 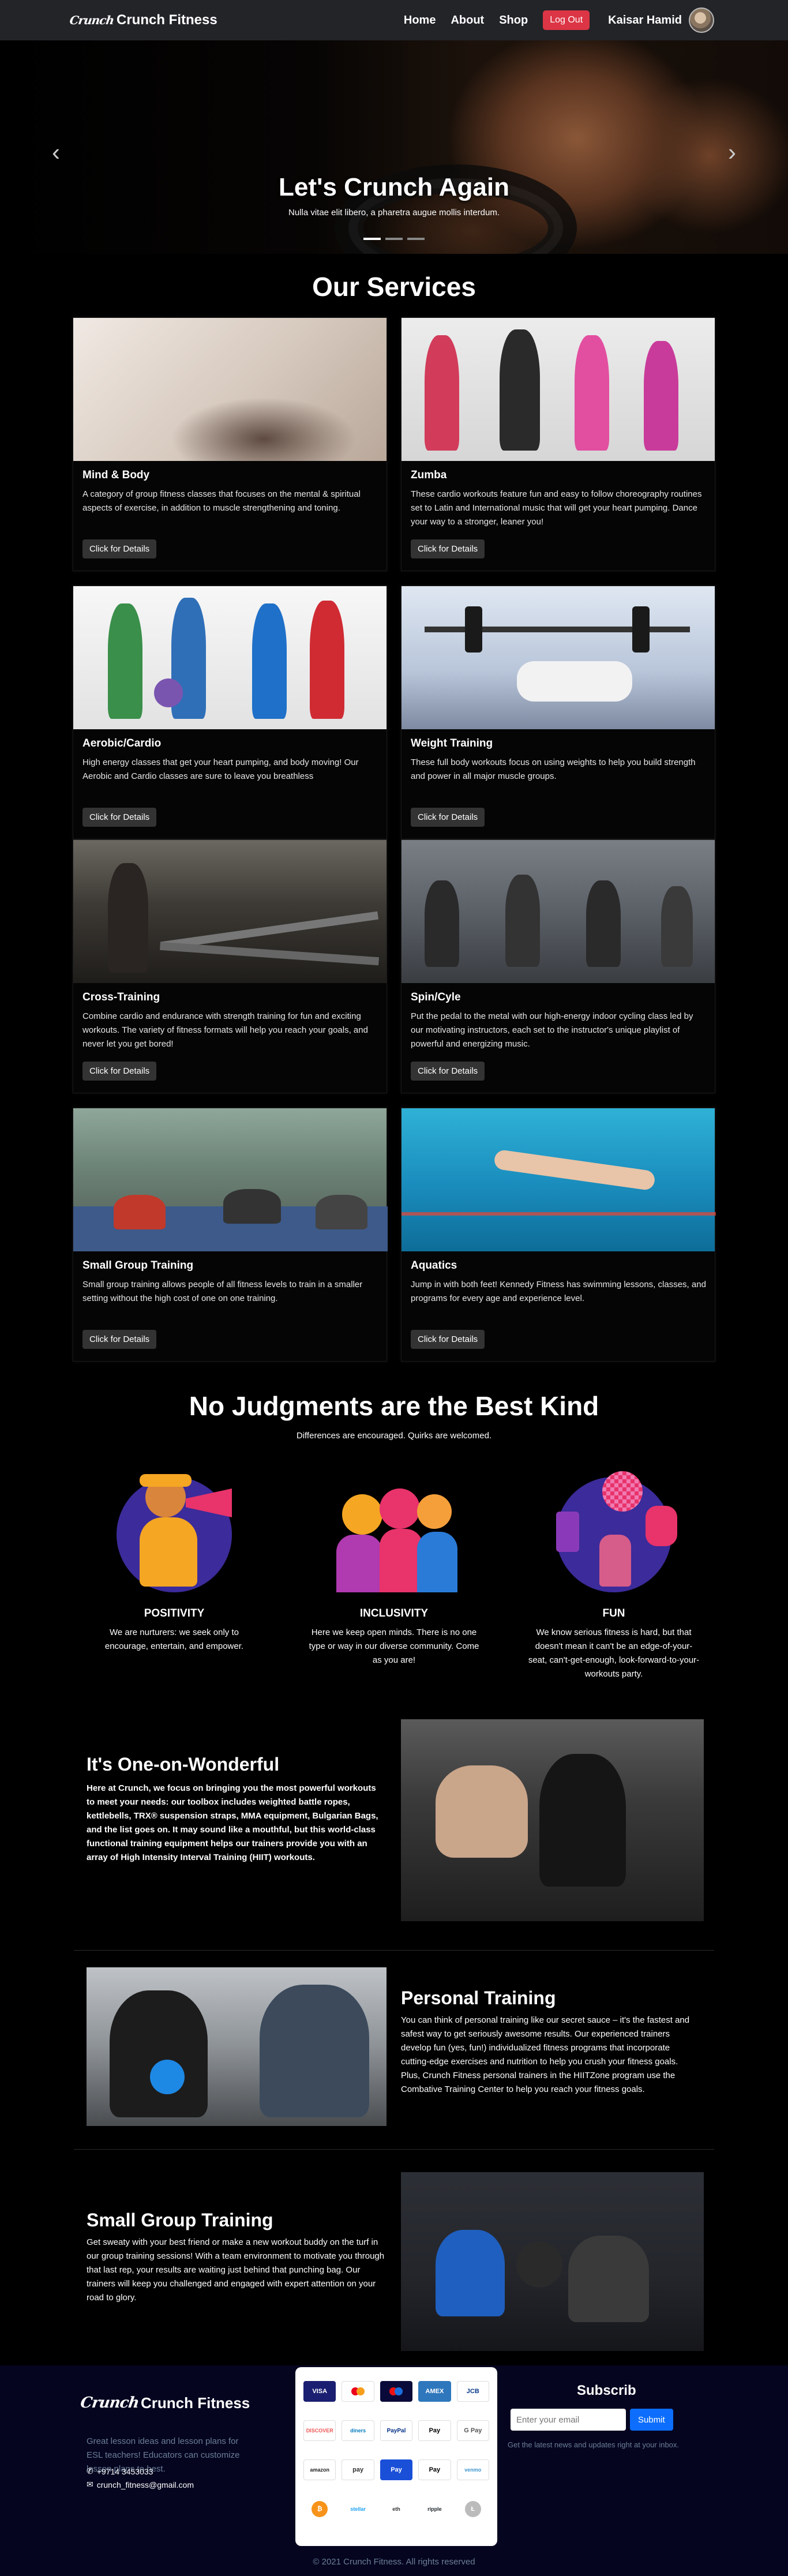 I want to click on disco-ball-icon, so click(x=614, y=1523).